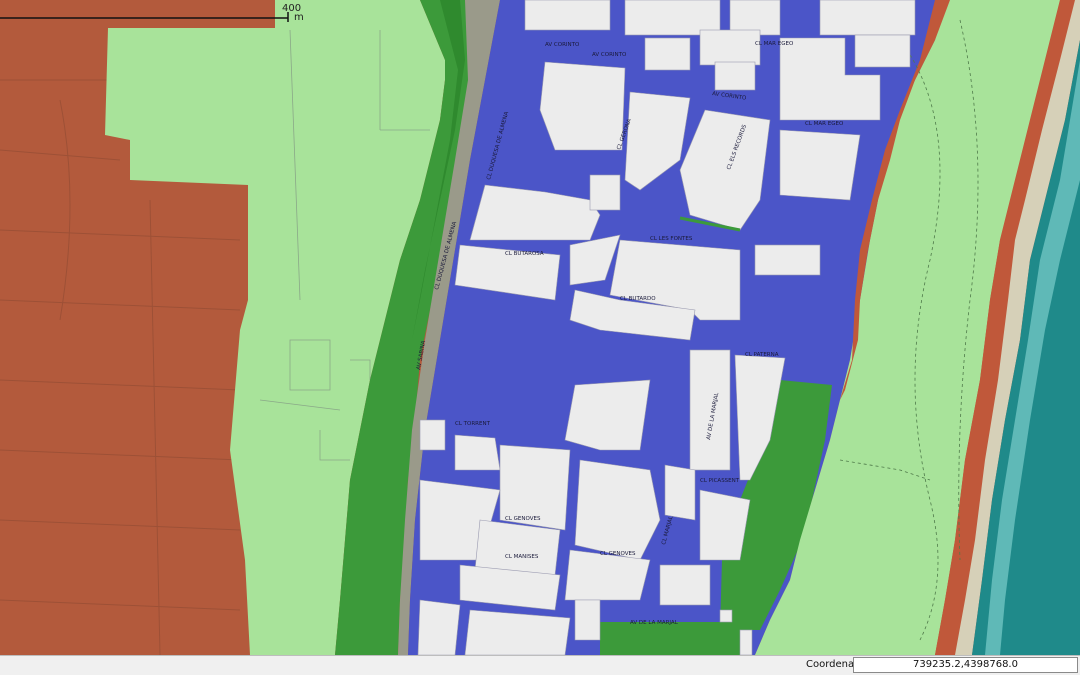  What do you see at coordinates (654, 623) in the screenshot?
I see `street-label: AV DE LA MARJAL` at bounding box center [654, 623].